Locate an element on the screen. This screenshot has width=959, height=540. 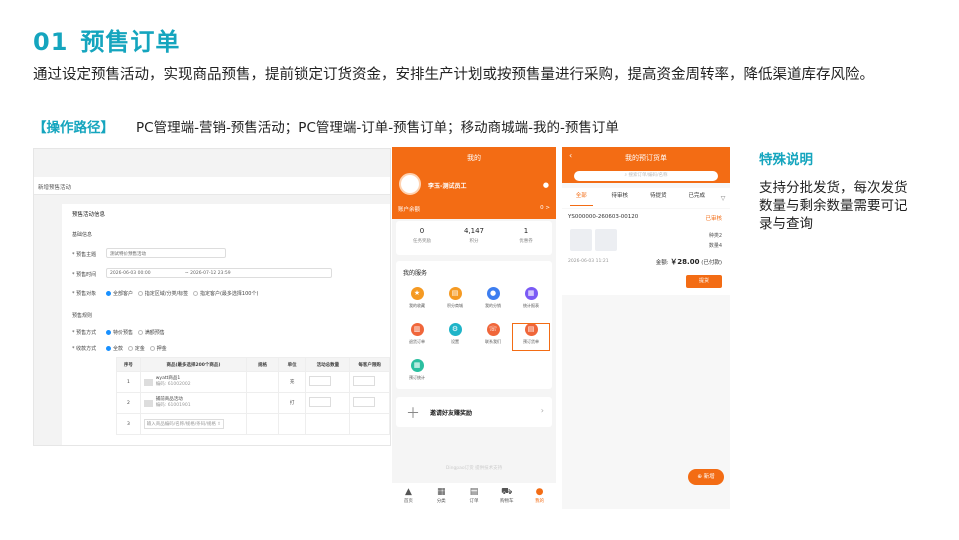
tab-label: 购物车 is located at coordinates (507, 501).